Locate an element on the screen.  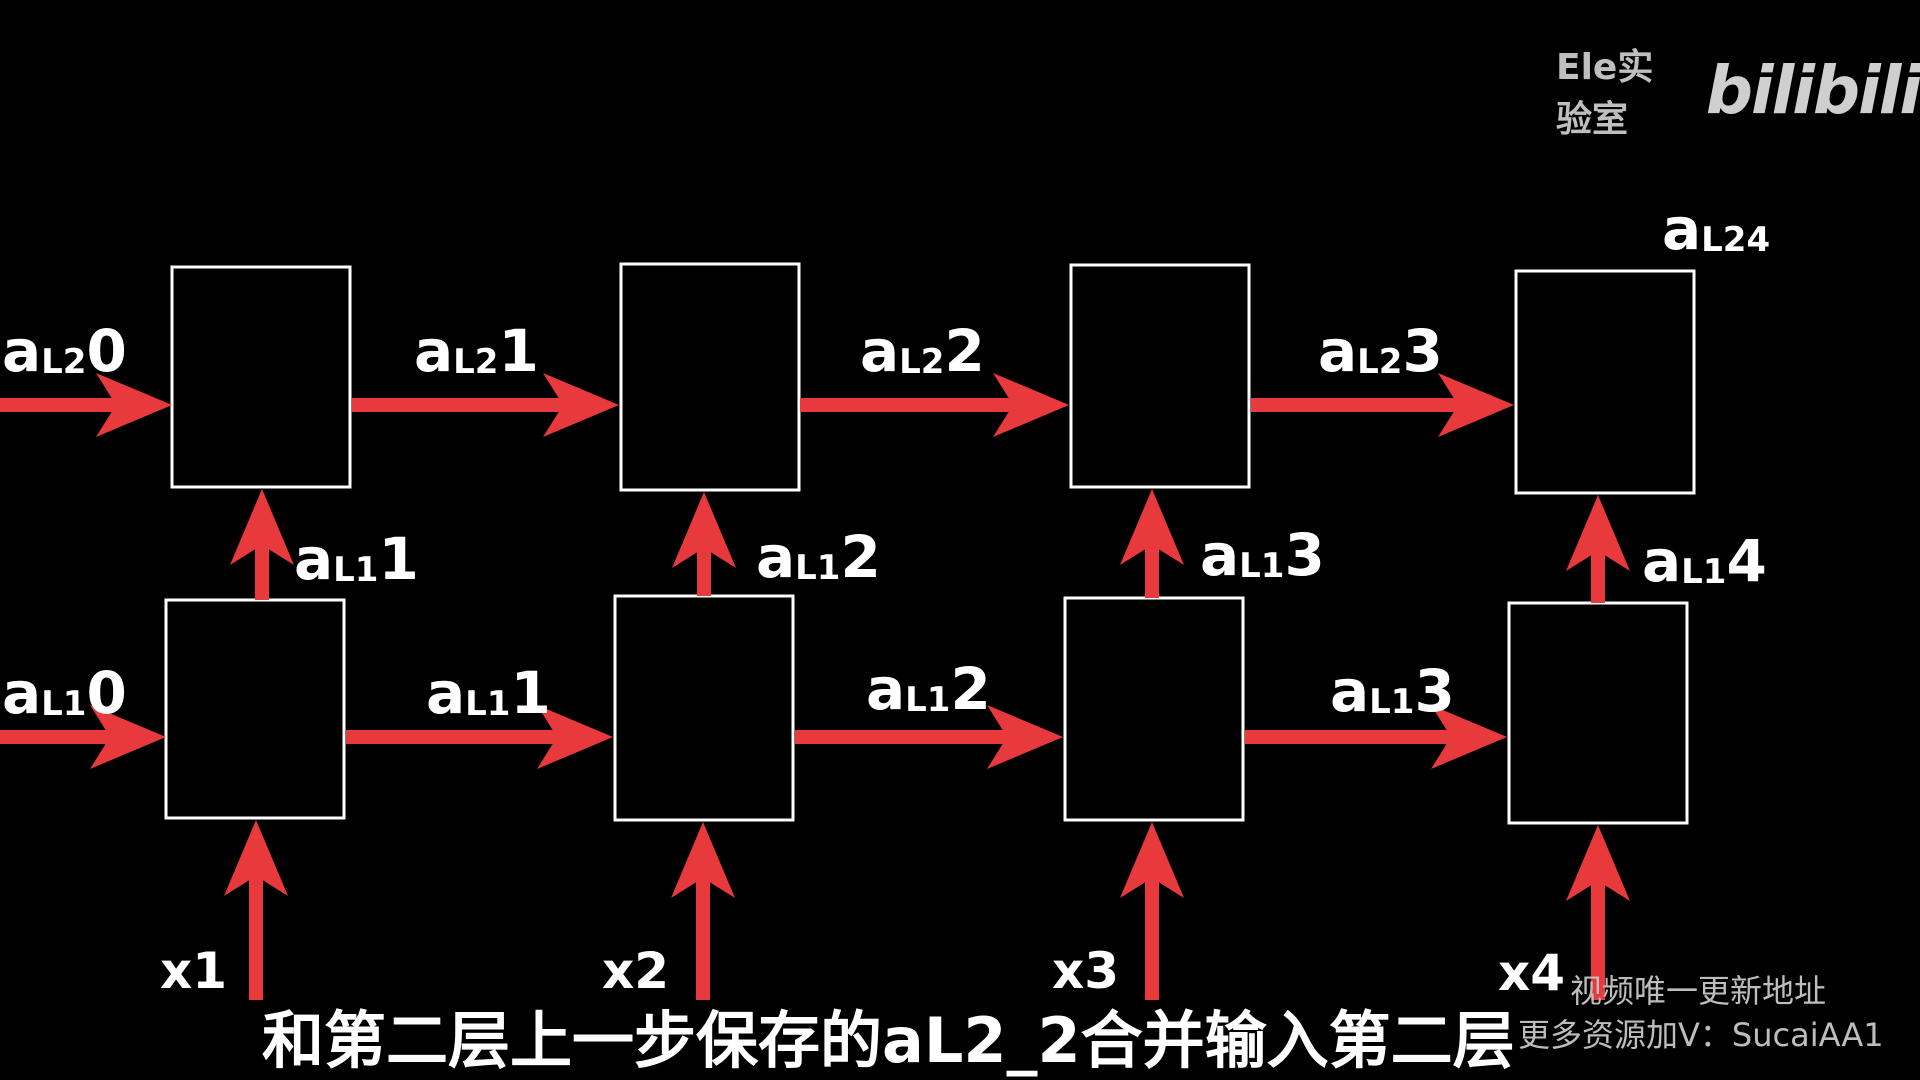
label-aL2-0: aL20 is located at coordinates (64, 351).